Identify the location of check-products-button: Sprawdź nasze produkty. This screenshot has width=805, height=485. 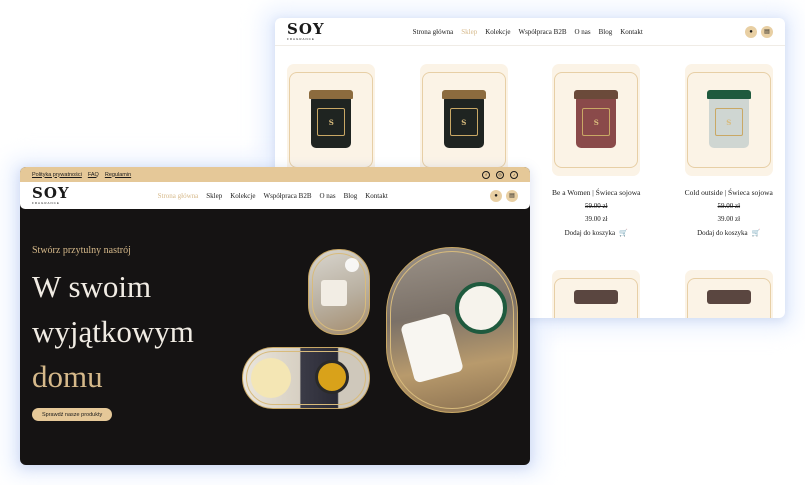
(72, 414).